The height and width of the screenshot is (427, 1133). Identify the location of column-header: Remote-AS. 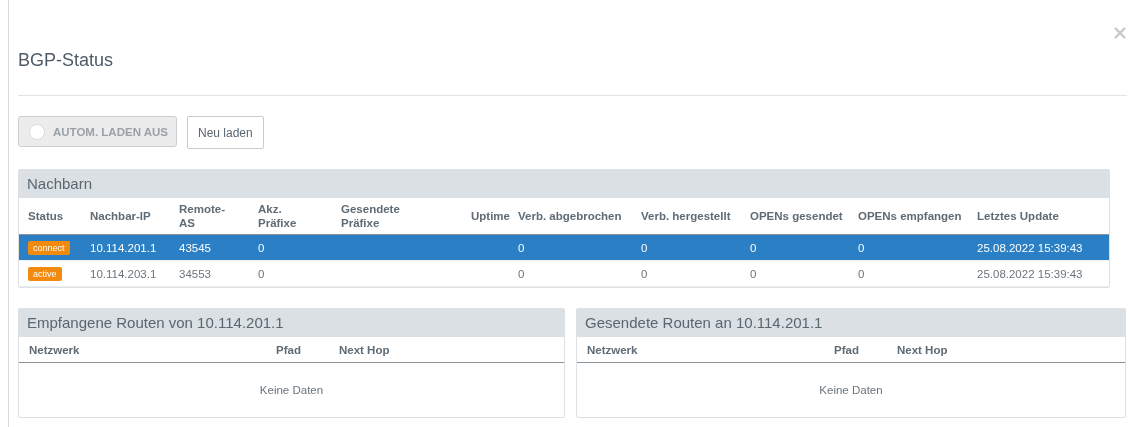
(202, 216).